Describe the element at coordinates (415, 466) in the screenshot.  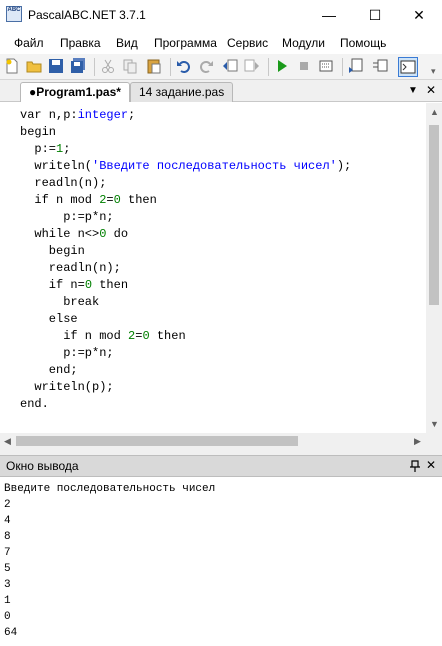
I see `pin-icon` at that location.